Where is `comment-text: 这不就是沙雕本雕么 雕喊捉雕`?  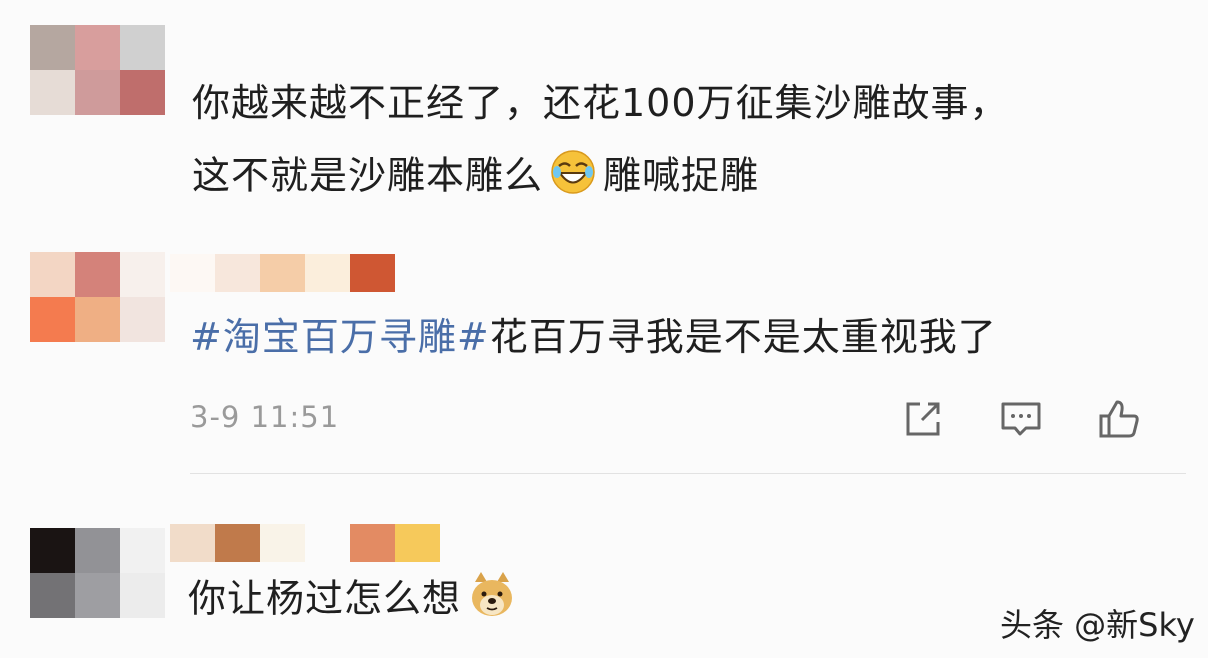 comment-text: 这不就是沙雕本雕么 雕喊捉雕 is located at coordinates (475, 178).